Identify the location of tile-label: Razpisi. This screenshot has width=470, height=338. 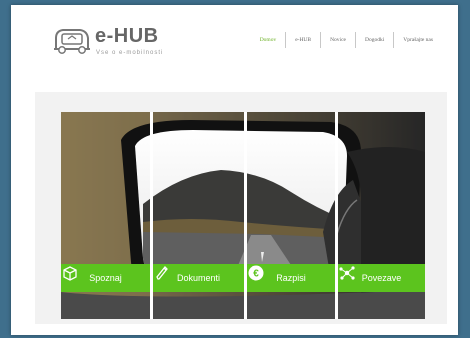
(291, 278).